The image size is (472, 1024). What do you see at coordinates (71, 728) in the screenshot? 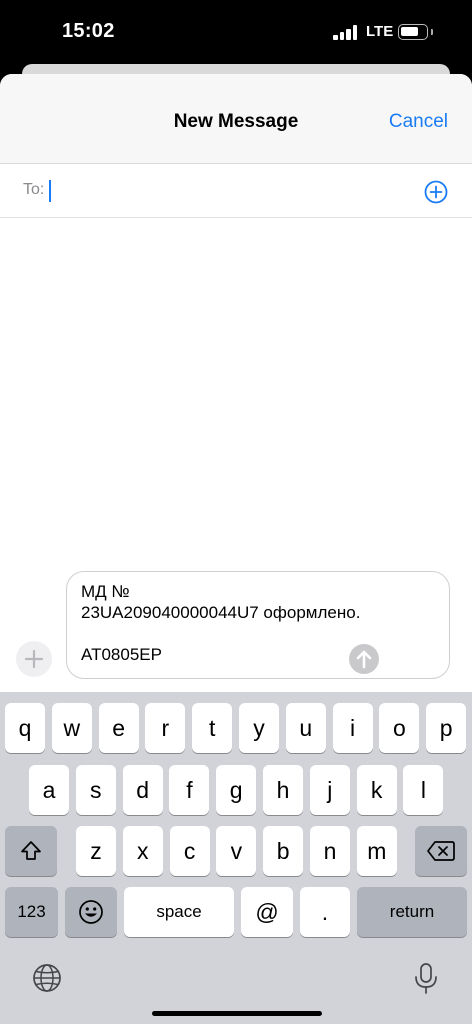
I see `key-w: w` at bounding box center [71, 728].